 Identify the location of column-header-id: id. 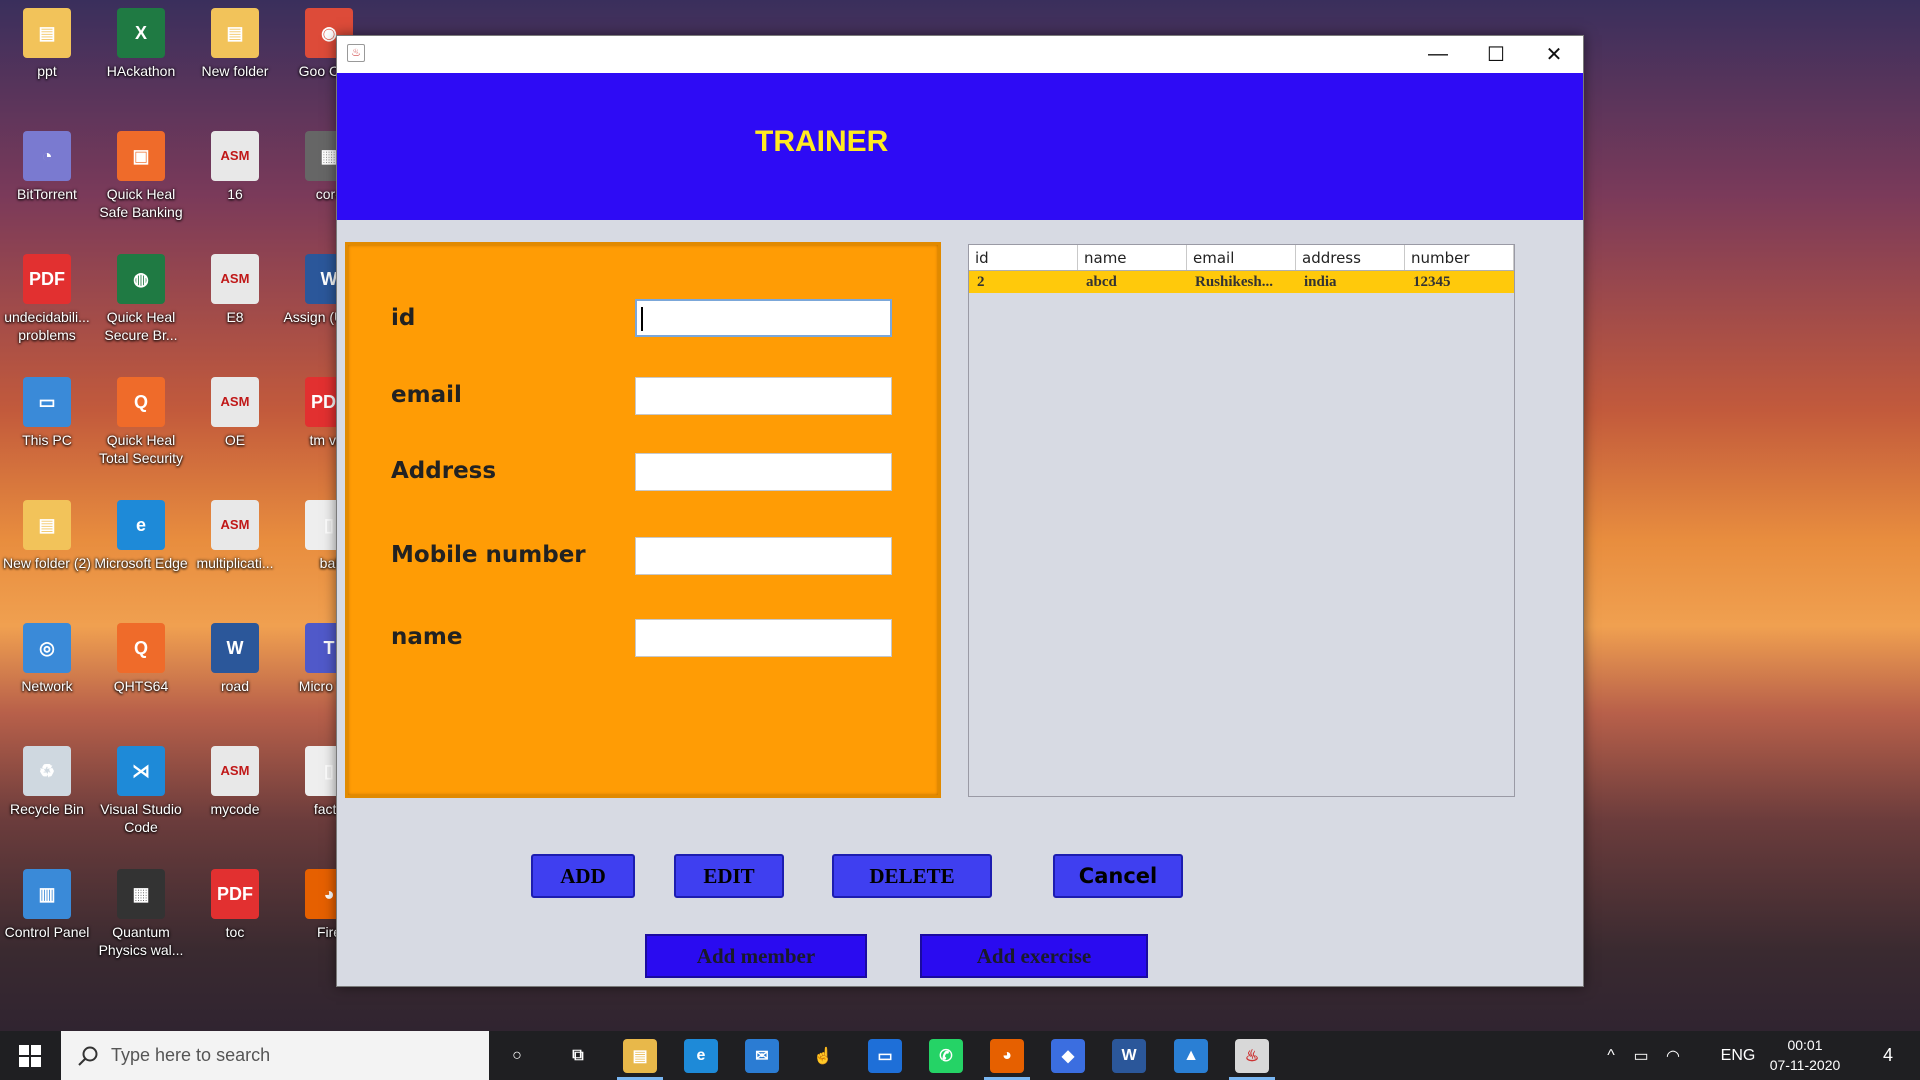
(1023, 257).